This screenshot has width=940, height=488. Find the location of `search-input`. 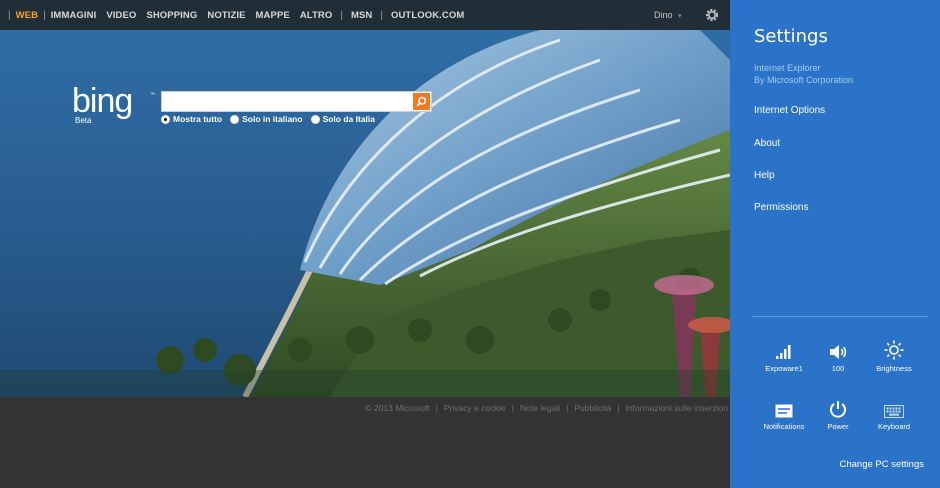

search-input is located at coordinates (286, 102).